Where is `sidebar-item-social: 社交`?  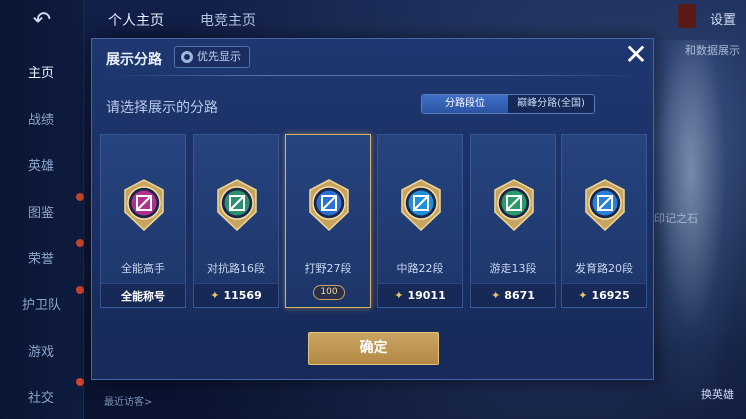 sidebar-item-social: 社交 is located at coordinates (42, 396).